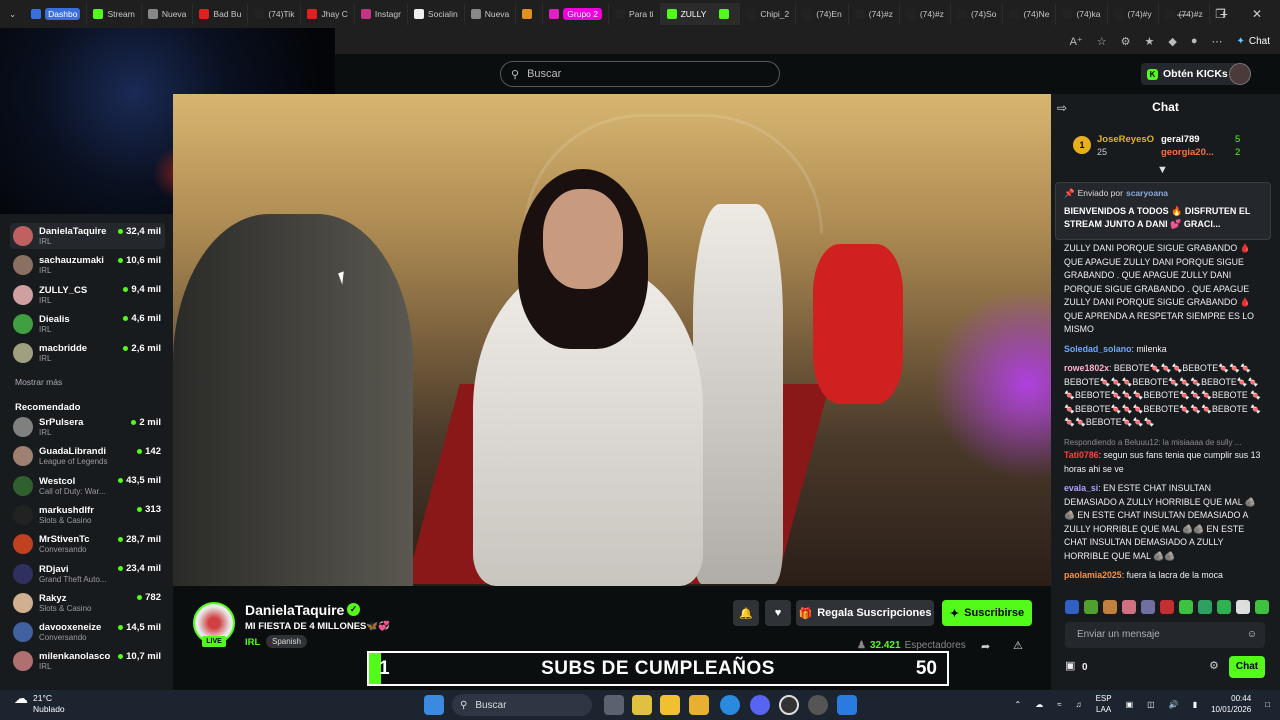  What do you see at coordinates (1247, 667) in the screenshot?
I see `chat-send-button: Chat` at bounding box center [1247, 667].